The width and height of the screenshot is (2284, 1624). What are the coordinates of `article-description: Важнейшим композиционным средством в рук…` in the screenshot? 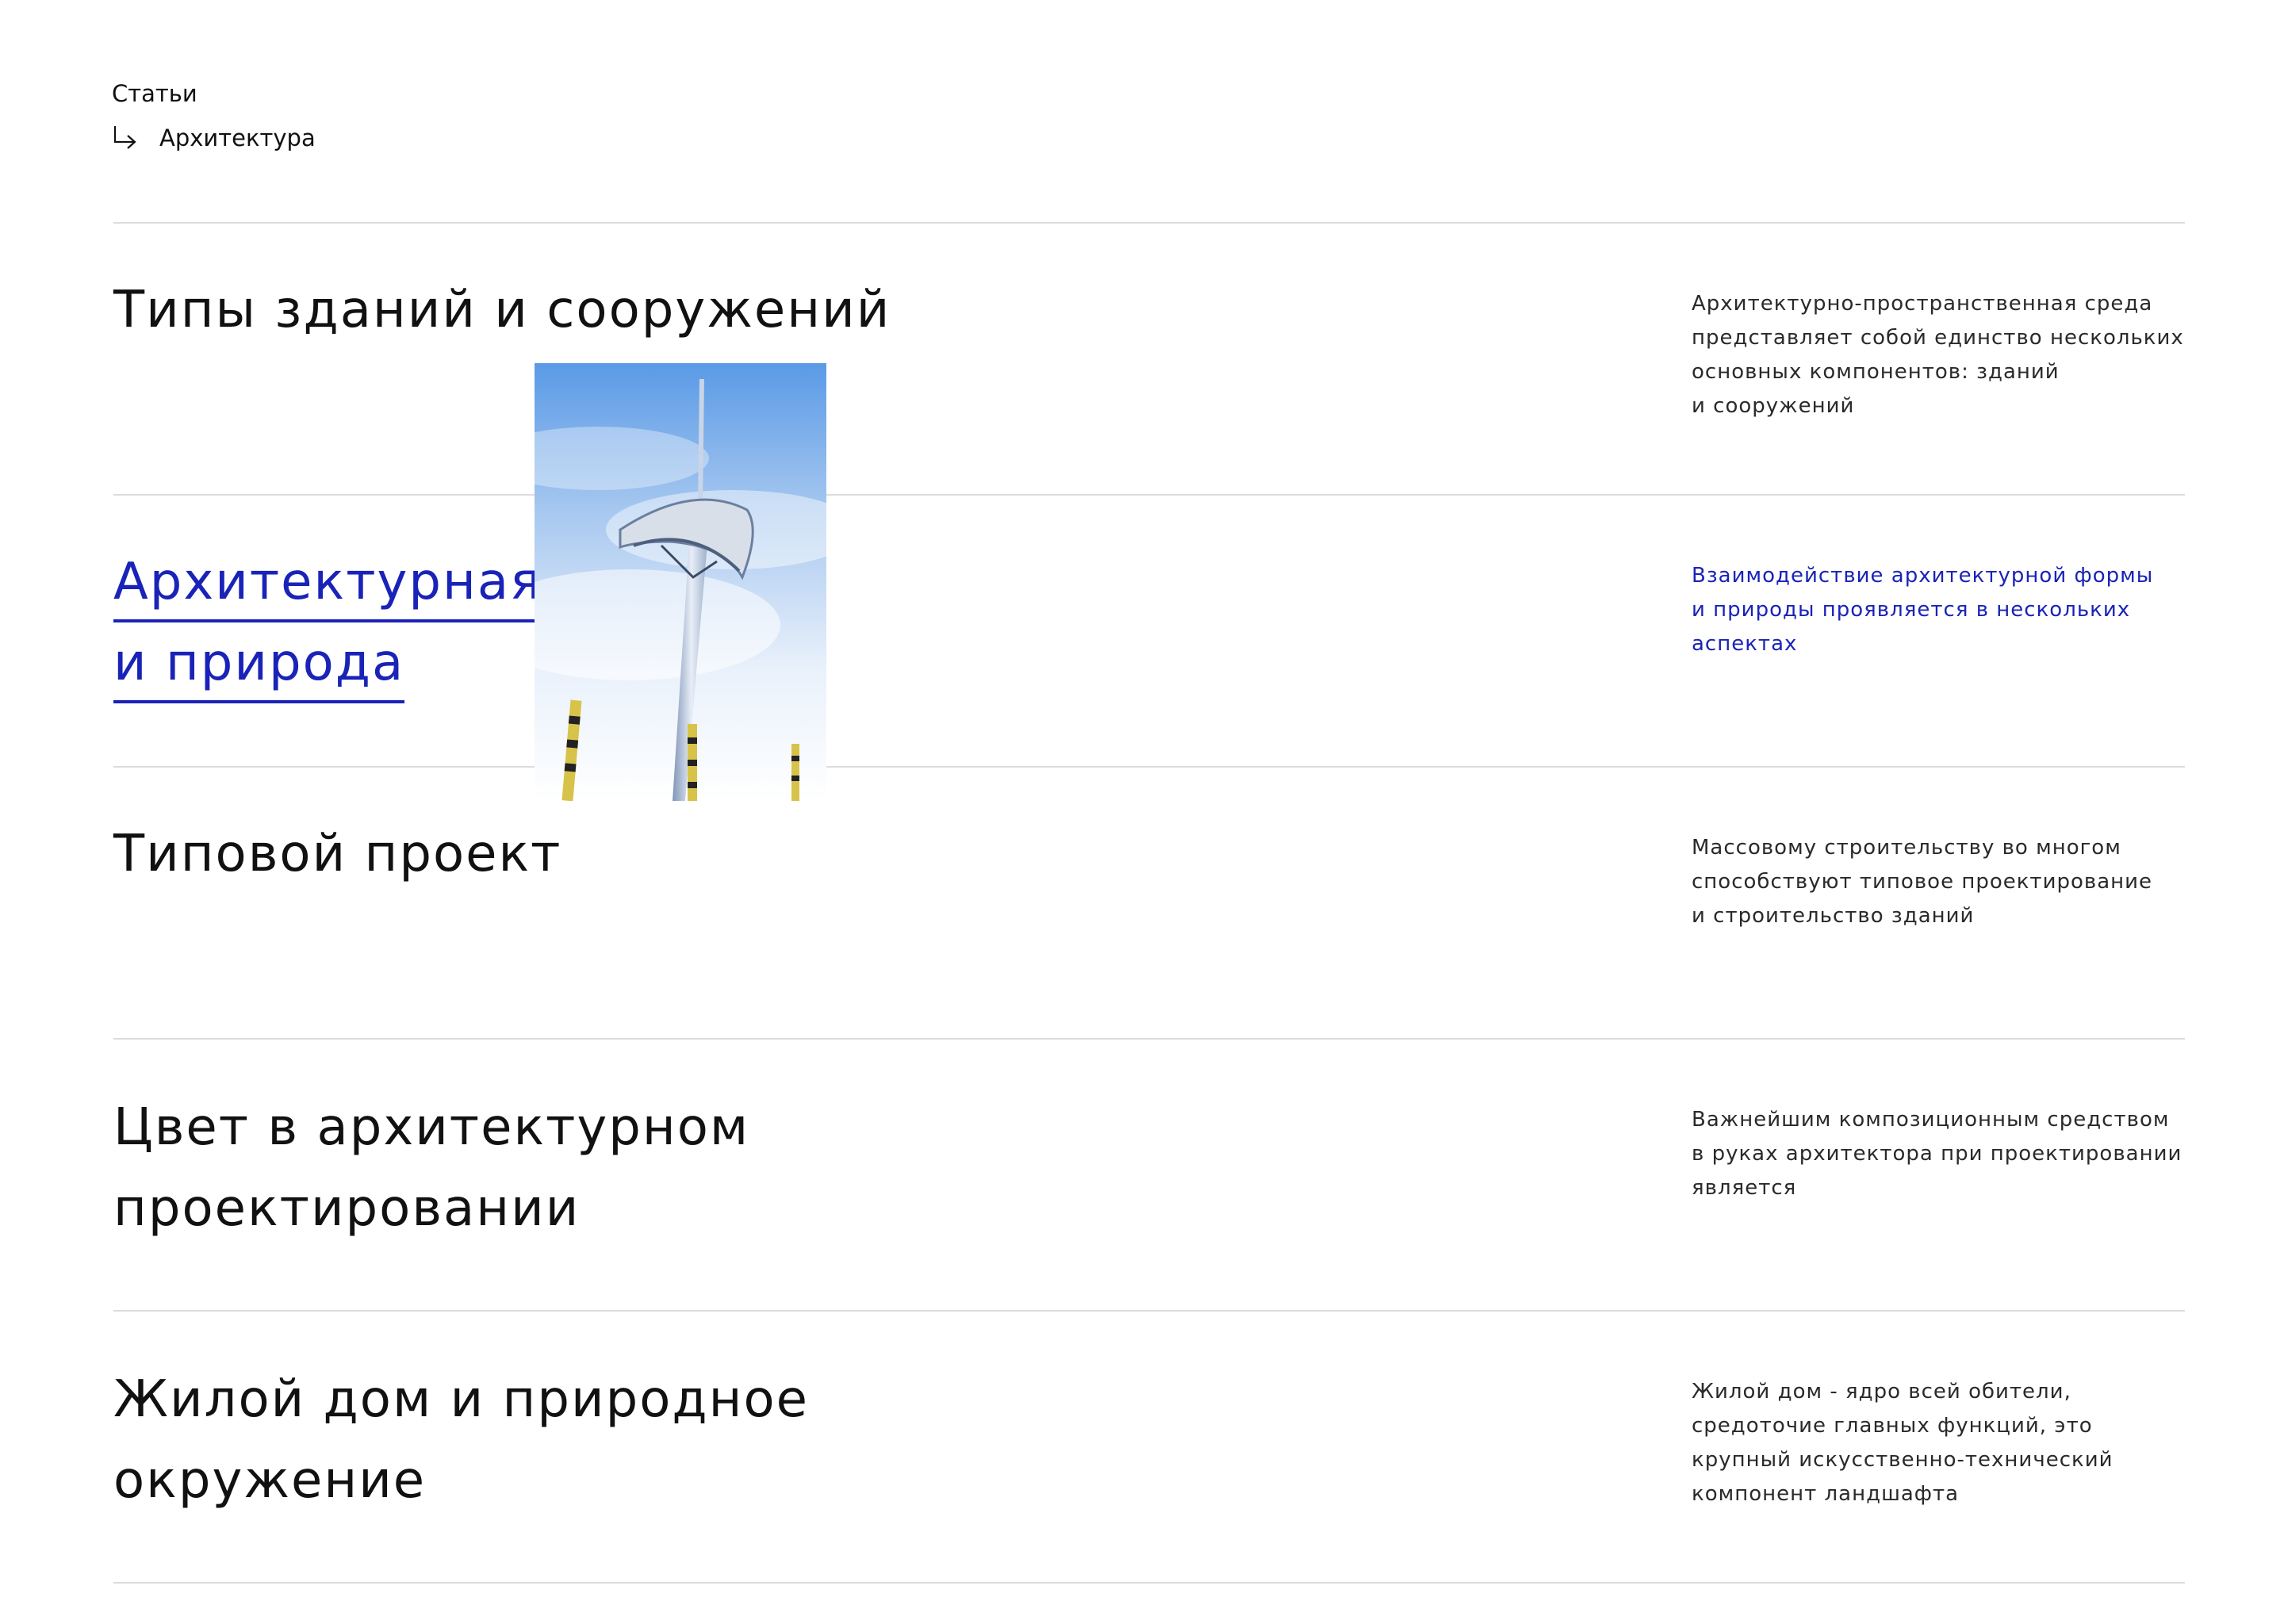 It's located at (1937, 1154).